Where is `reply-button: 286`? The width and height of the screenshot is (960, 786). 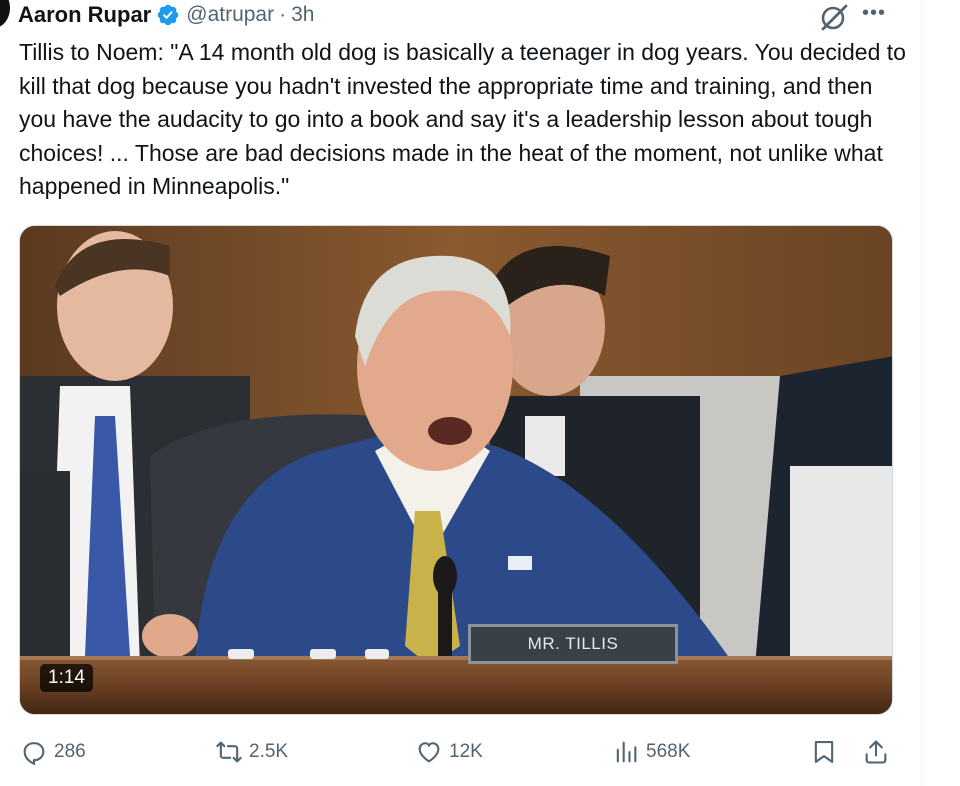 reply-button: 286 is located at coordinates (53, 752).